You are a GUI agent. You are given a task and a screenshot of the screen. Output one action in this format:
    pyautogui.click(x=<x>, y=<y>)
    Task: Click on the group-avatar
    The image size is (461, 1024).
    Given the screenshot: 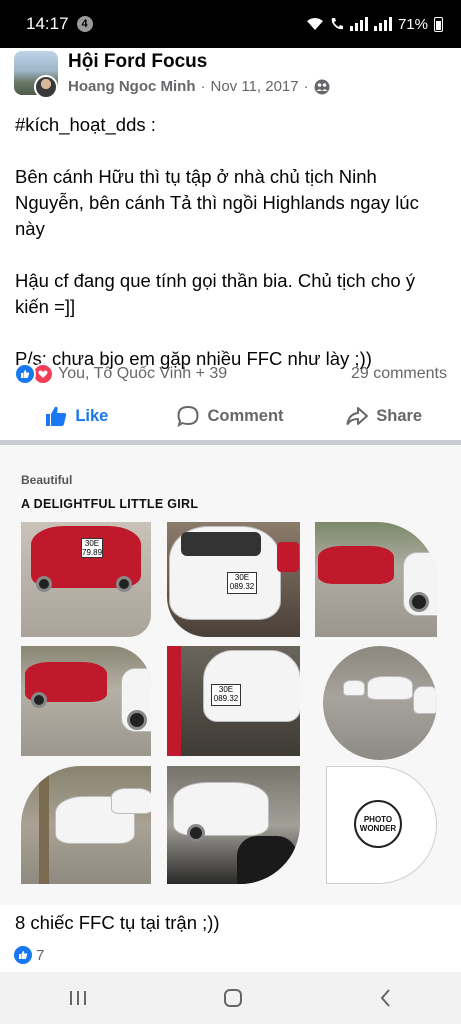 What is the action you would take?
    pyautogui.click(x=36, y=75)
    